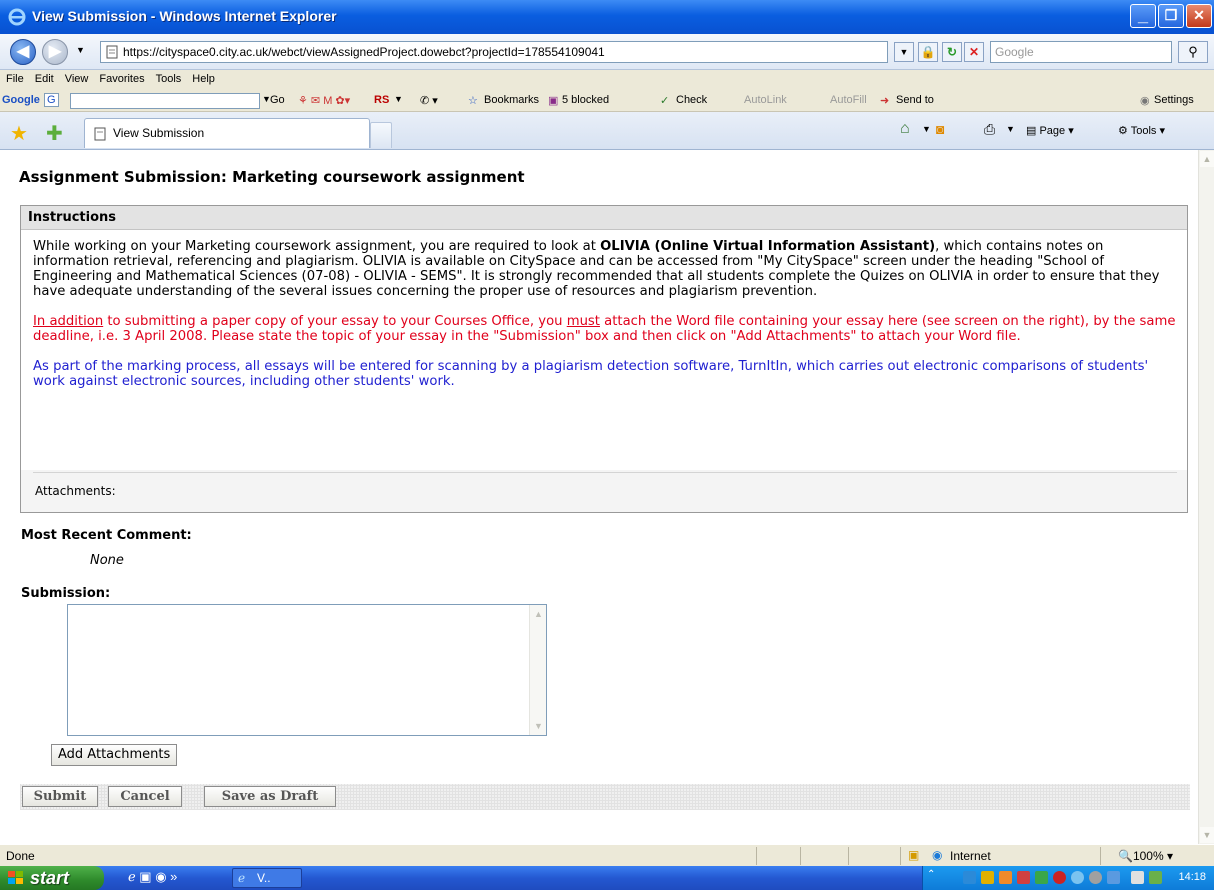 This screenshot has width=1214, height=890. Describe the element at coordinates (915, 100) in the screenshot. I see `send-to-button: Send to` at that location.